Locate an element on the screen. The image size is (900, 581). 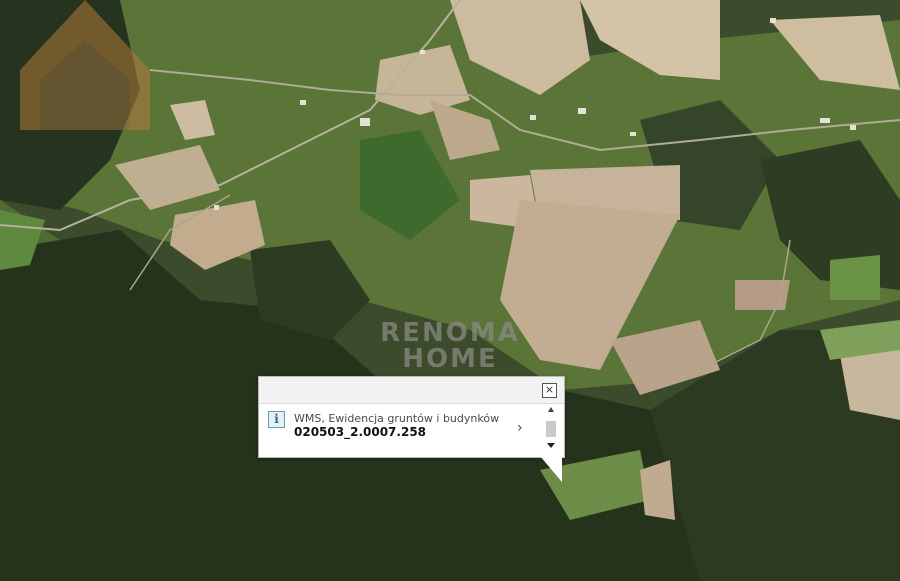
popup-header: × is located at coordinates (411, 390).